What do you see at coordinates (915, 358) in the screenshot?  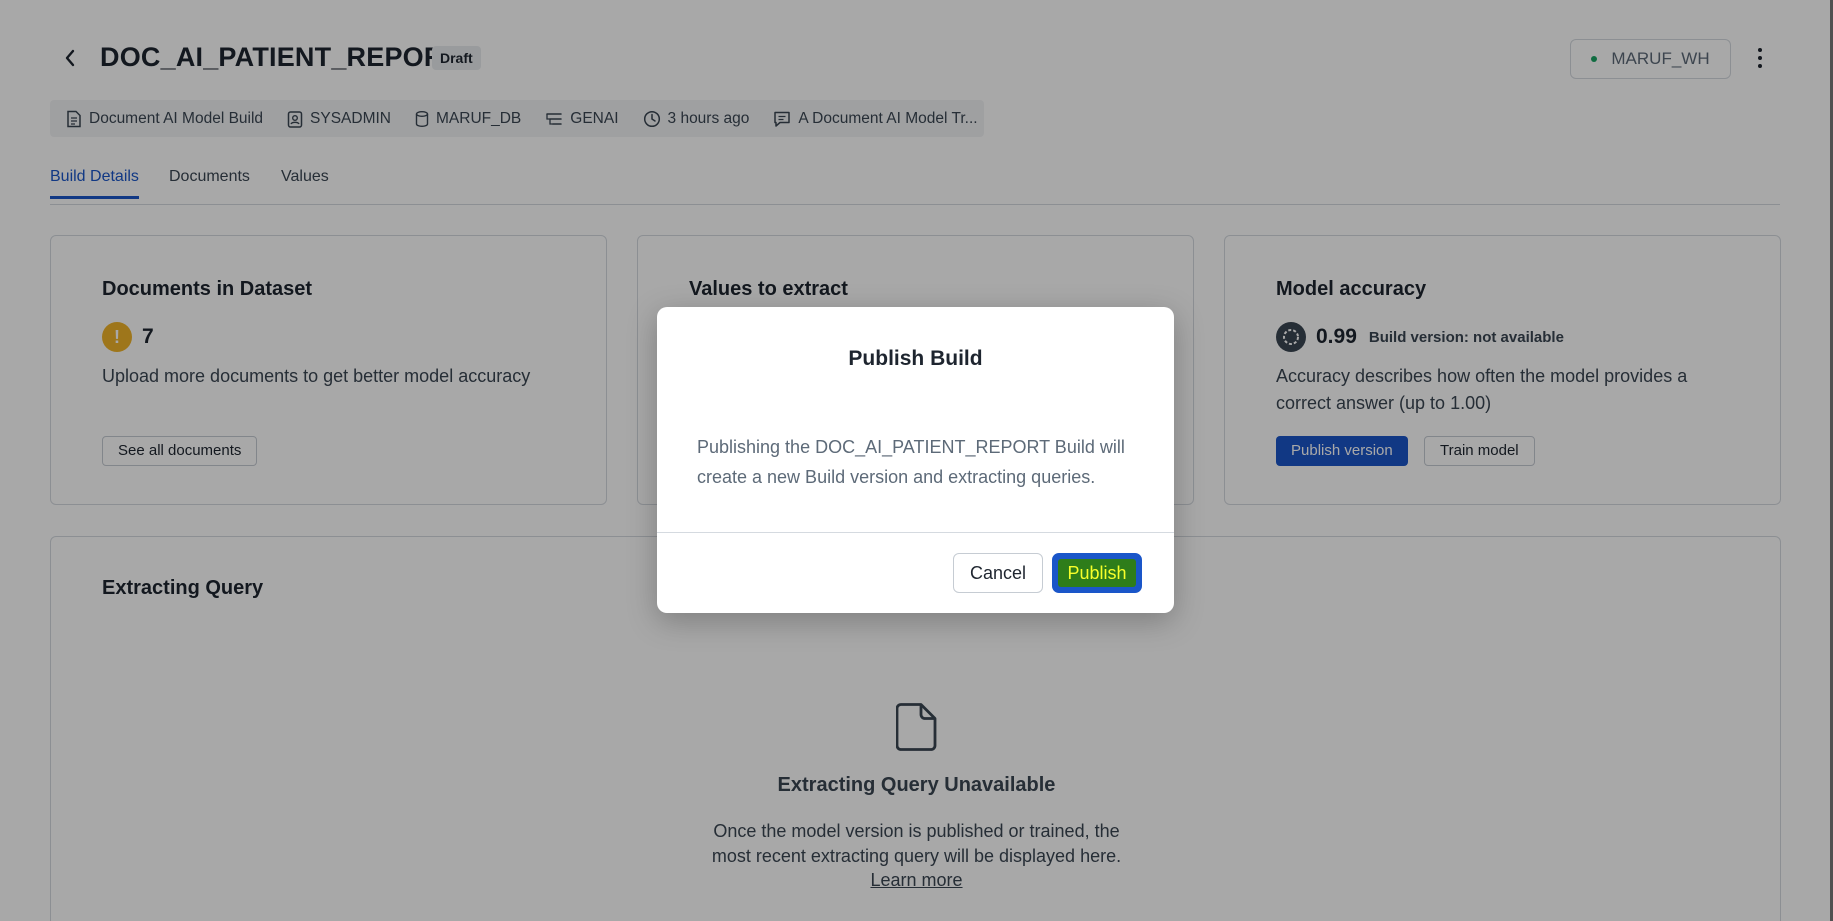 I see `dialog-title: Publish Build` at bounding box center [915, 358].